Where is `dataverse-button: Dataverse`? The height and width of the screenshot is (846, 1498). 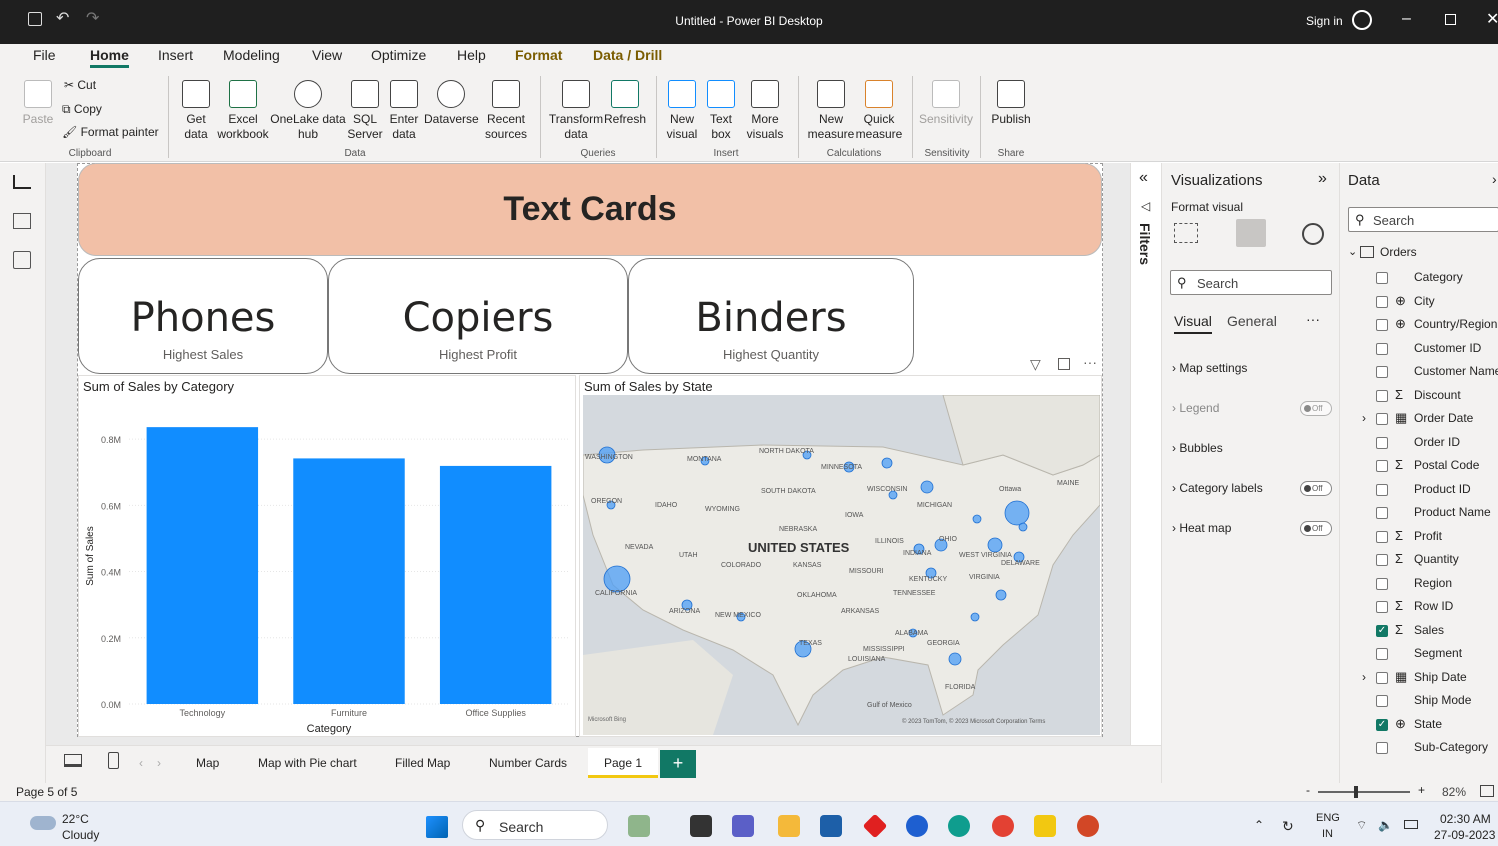
dataverse-button: Dataverse is located at coordinates (451, 103).